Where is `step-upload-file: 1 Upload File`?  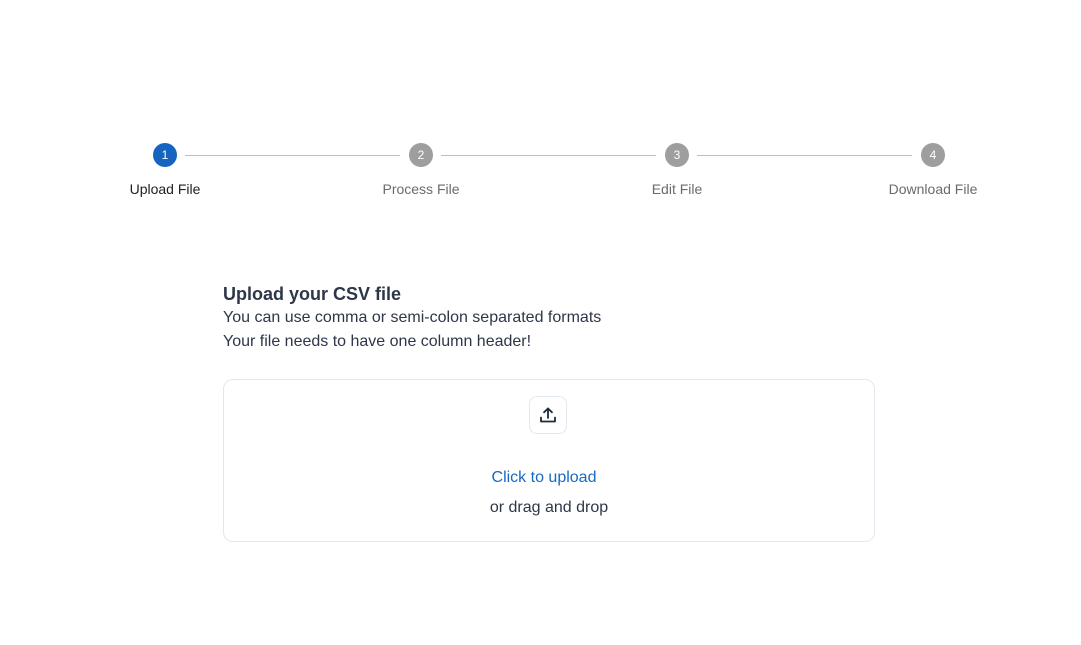
step-upload-file: 1 Upload File is located at coordinates (165, 170).